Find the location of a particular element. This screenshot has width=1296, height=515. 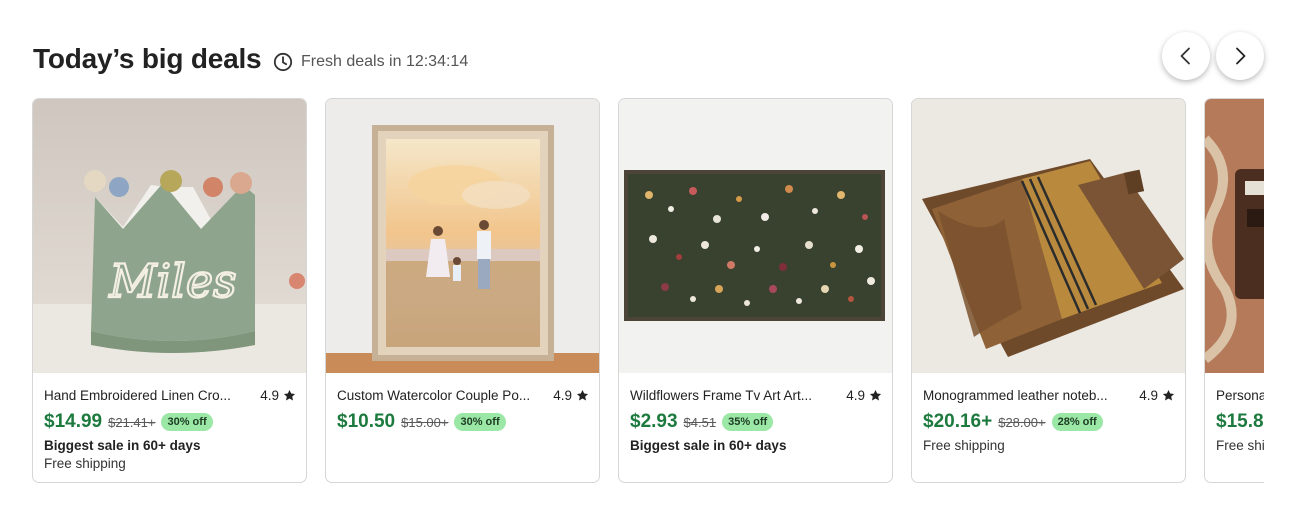

sale-price: $2.93 is located at coordinates (654, 421).